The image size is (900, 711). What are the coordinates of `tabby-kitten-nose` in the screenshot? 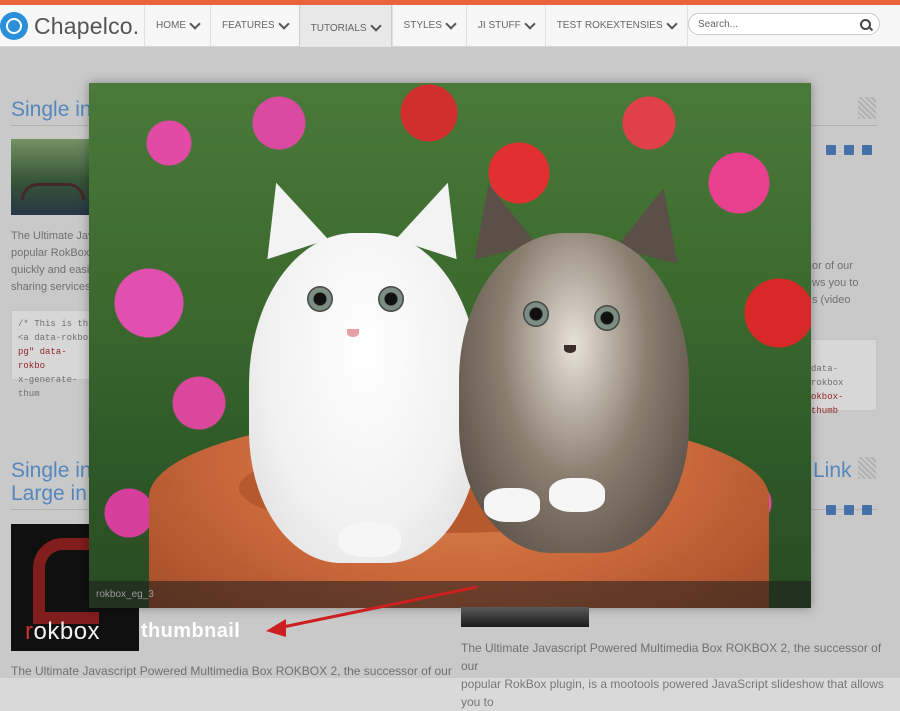 It's located at (570, 349).